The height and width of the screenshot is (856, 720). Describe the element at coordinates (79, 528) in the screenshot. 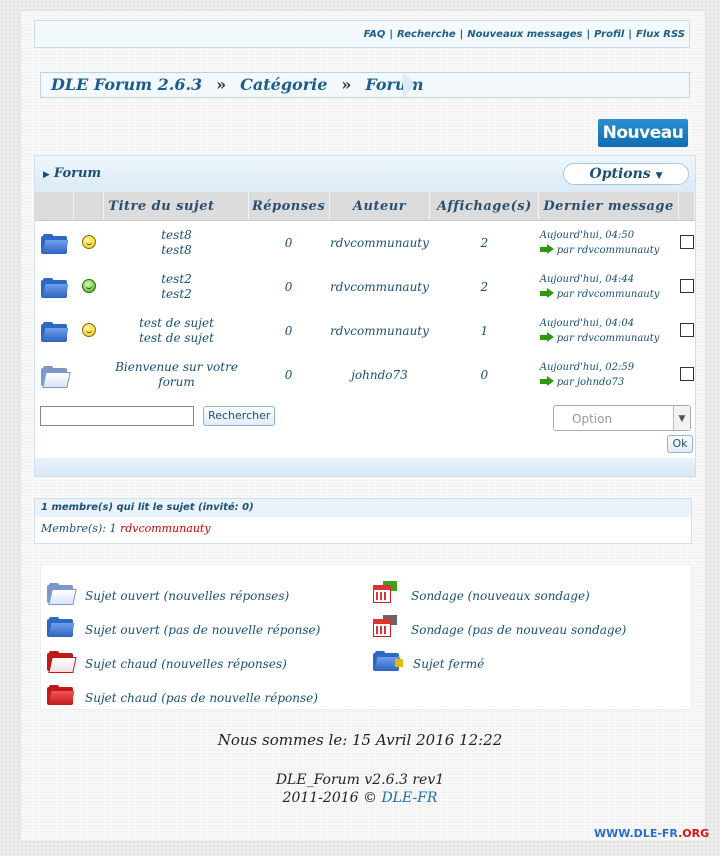

I see `members-prefix: Membre(s): 1` at that location.